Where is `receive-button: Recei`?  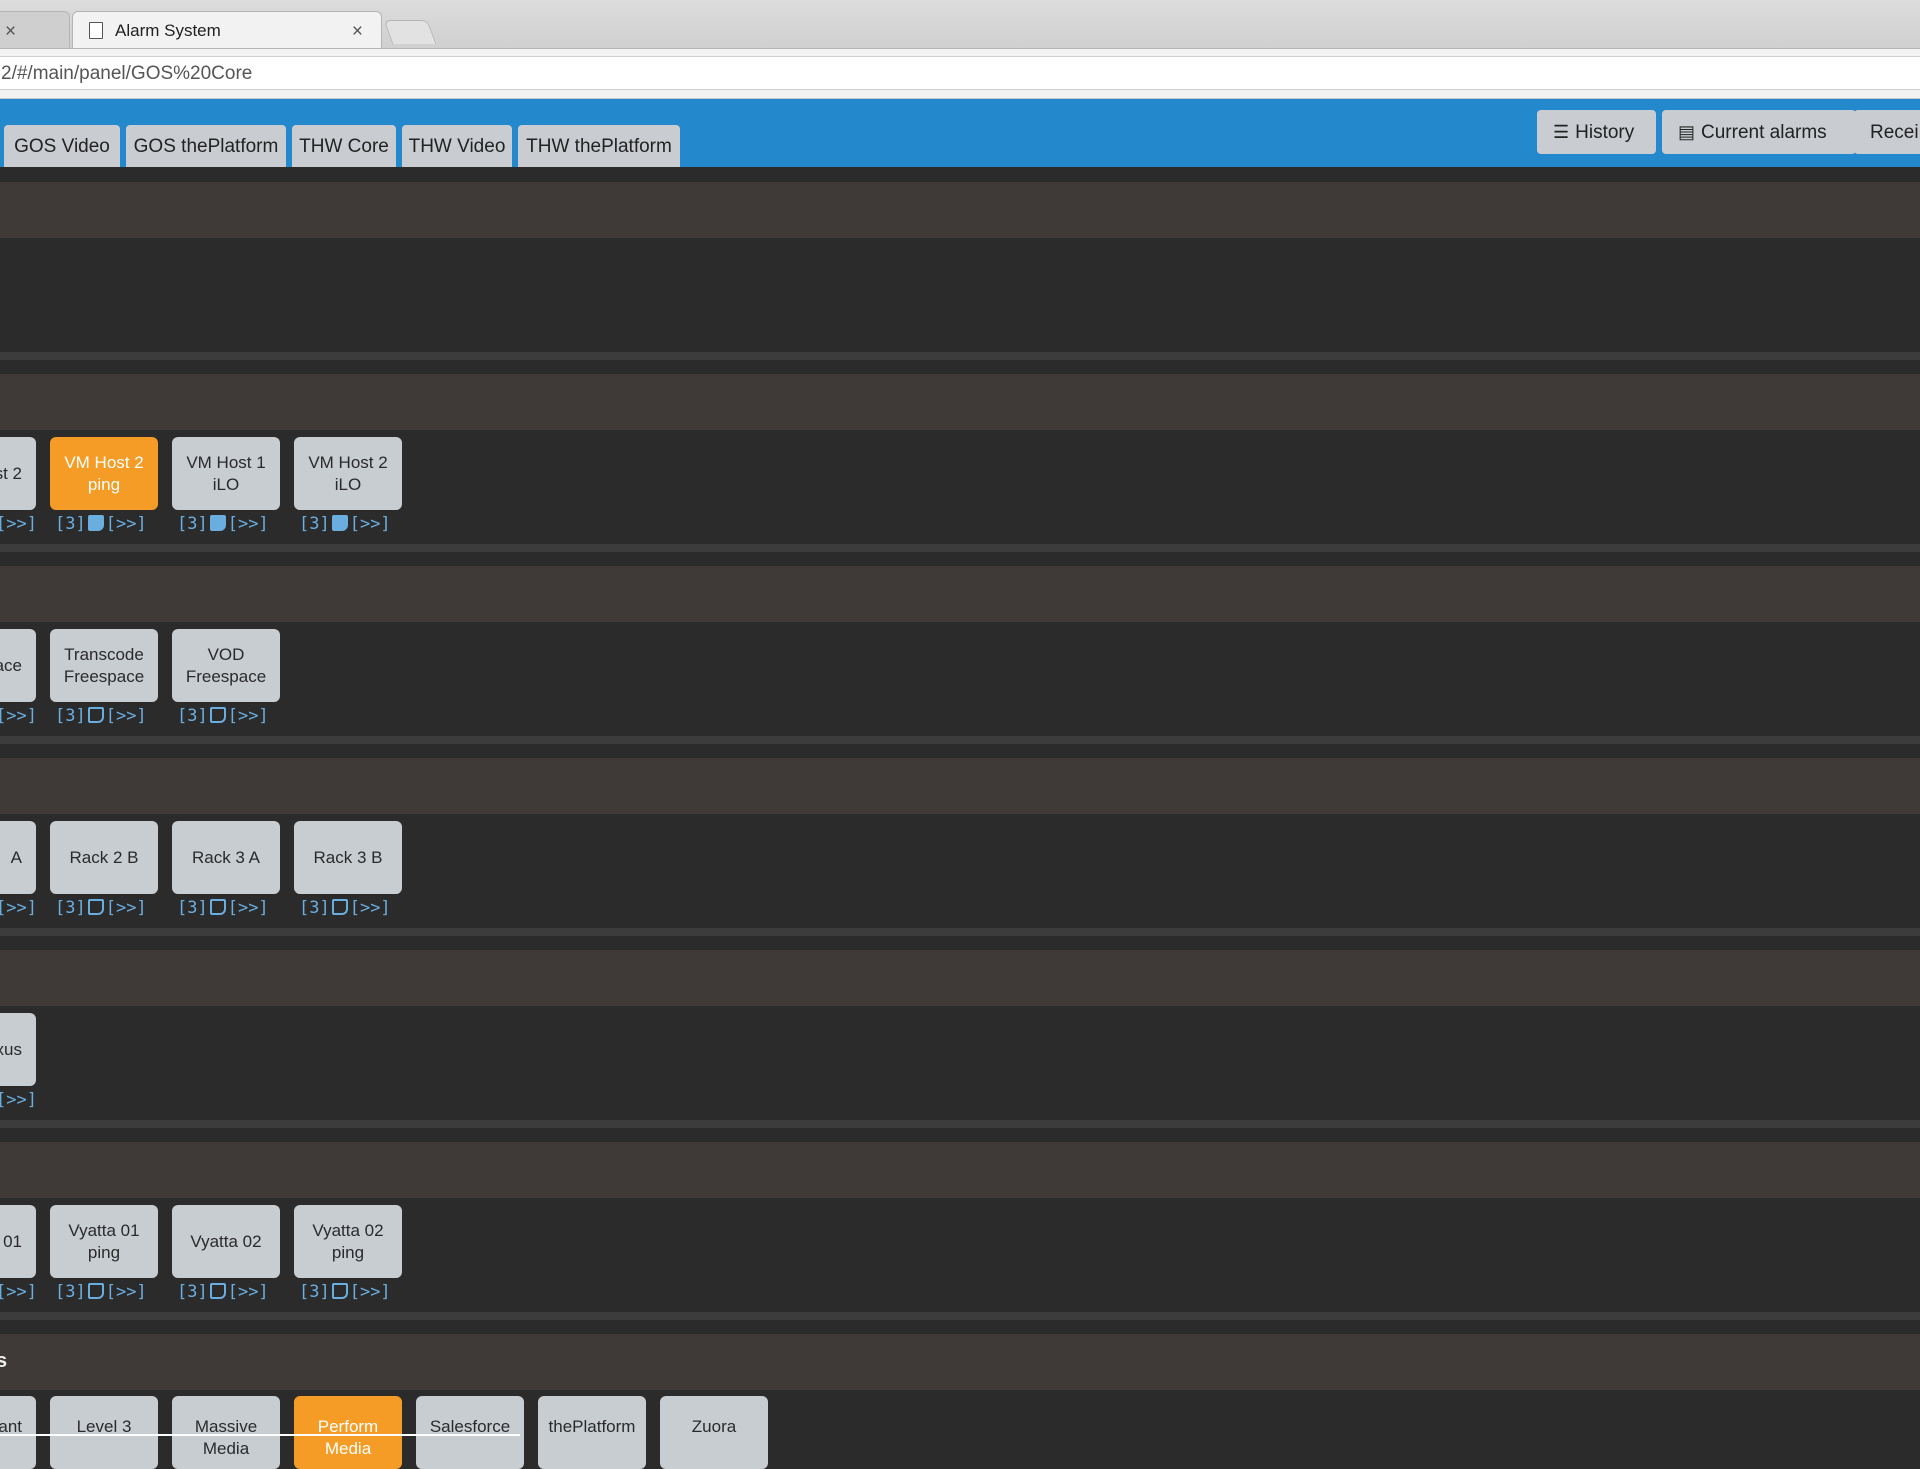 receive-button: Recei is located at coordinates (1887, 132).